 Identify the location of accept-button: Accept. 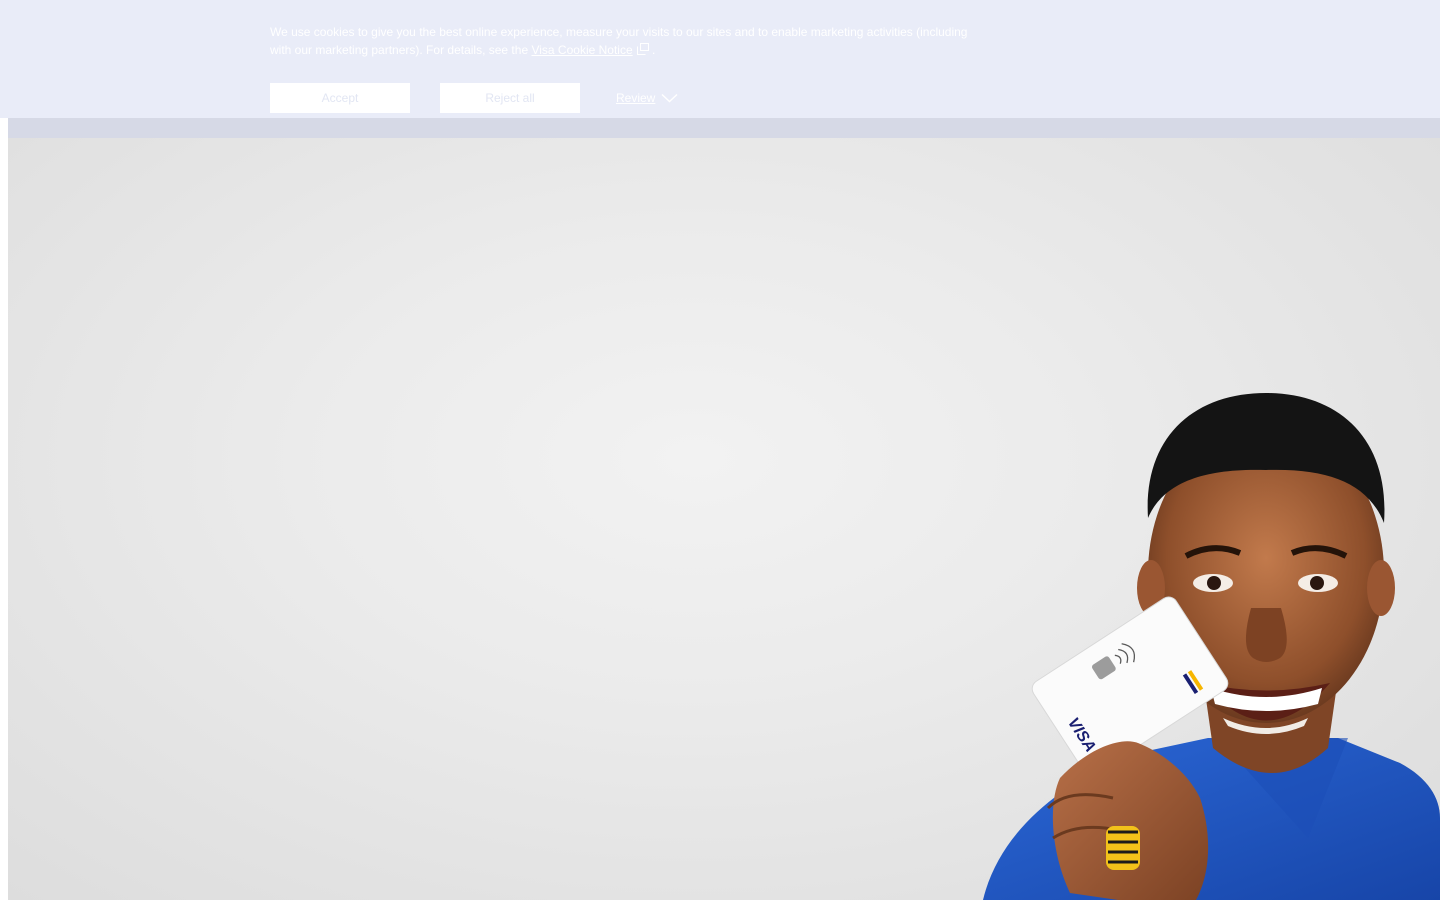
(340, 98).